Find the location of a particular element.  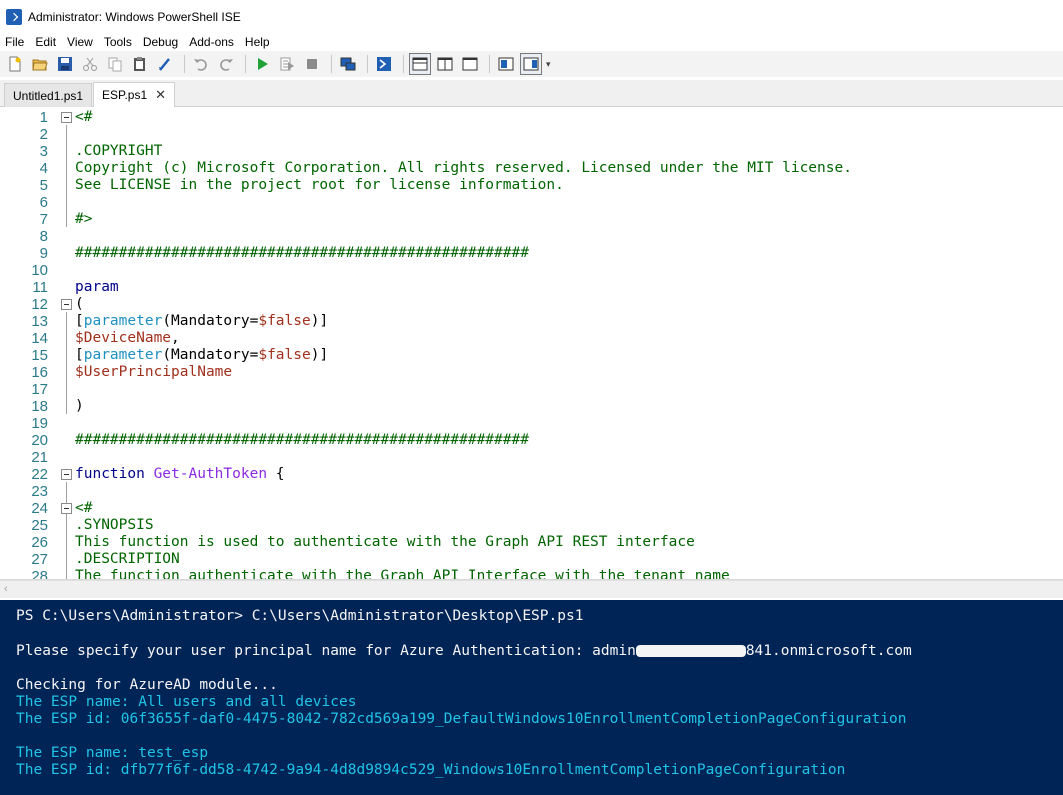

menu-file: File is located at coordinates (15, 42).